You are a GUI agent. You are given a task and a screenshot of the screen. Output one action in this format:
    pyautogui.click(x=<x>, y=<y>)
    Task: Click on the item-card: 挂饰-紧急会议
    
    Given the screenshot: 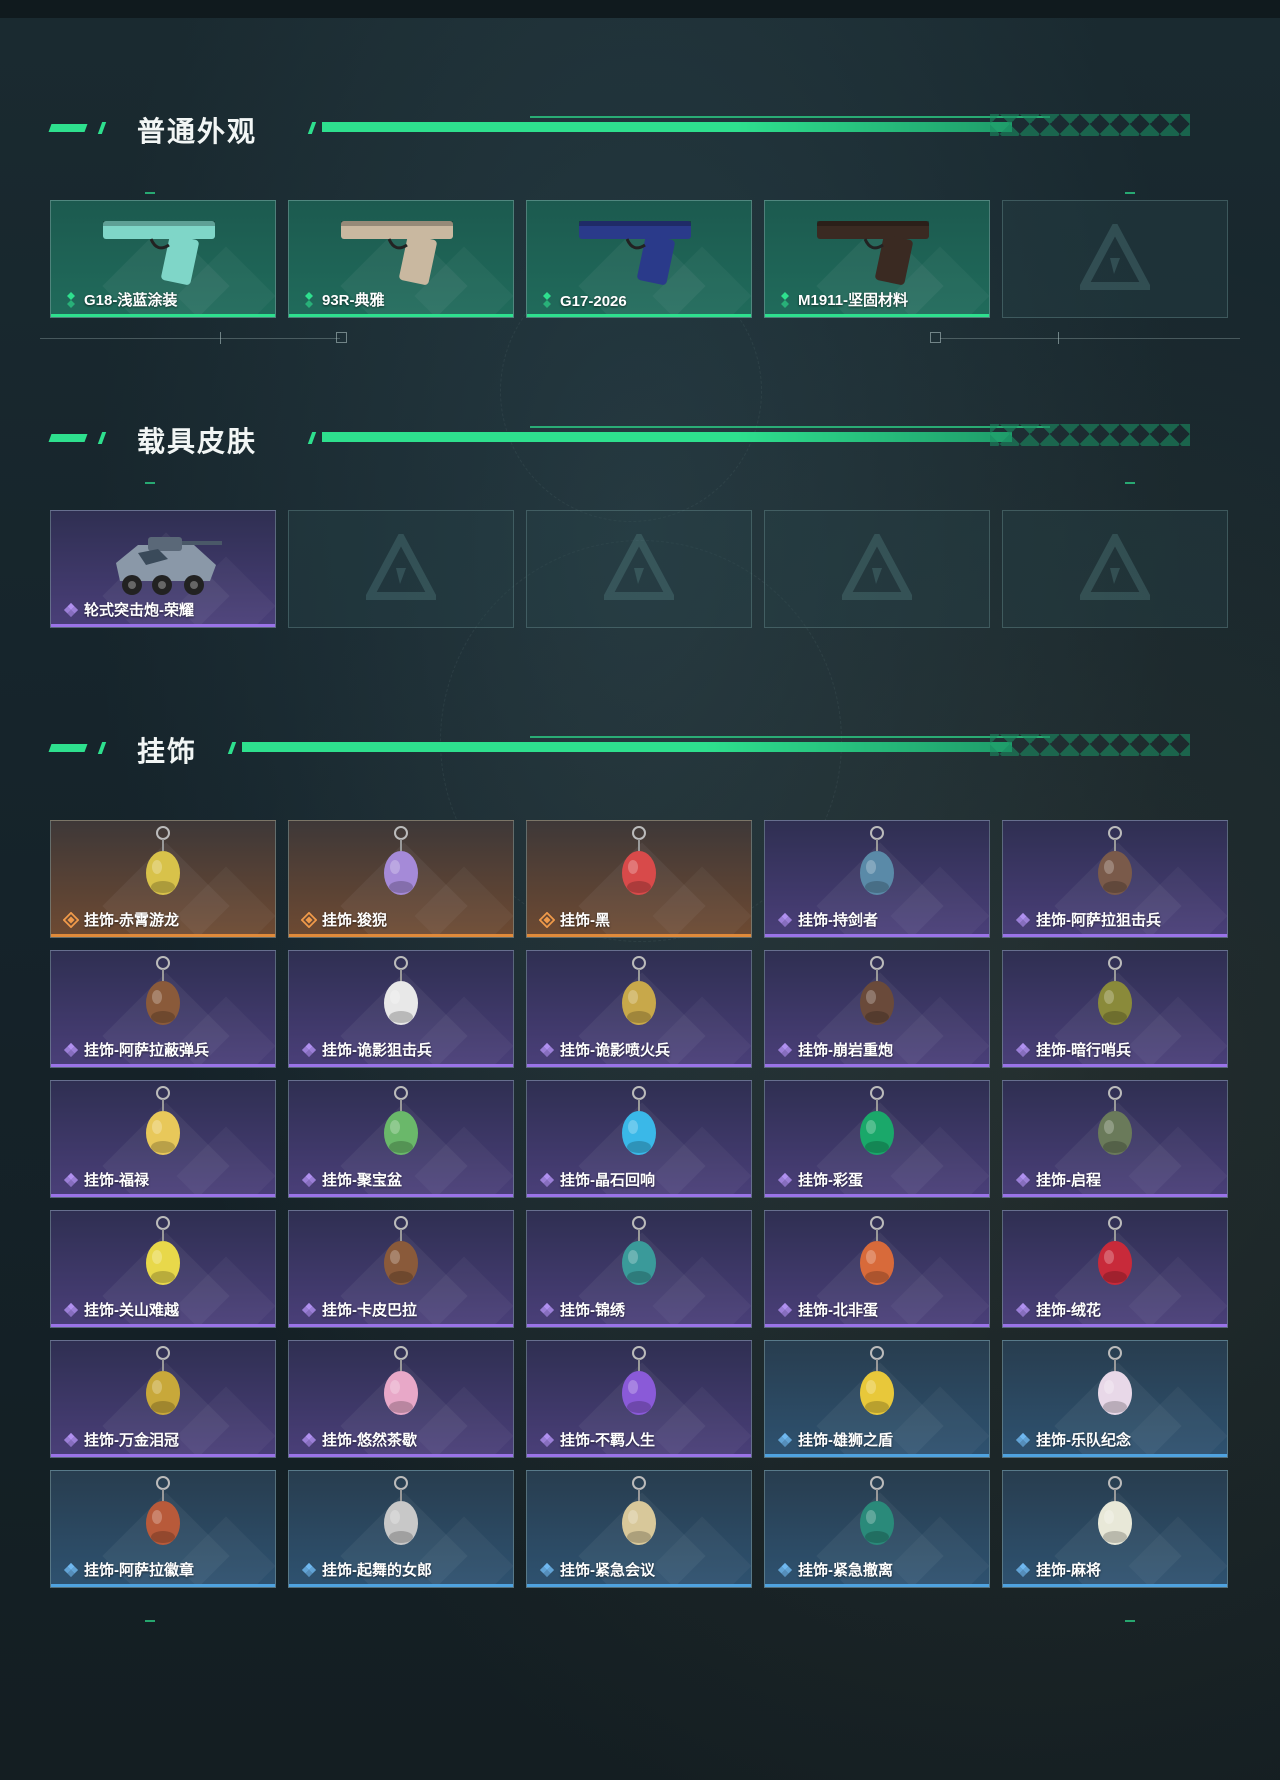 What is the action you would take?
    pyautogui.click(x=639, y=1529)
    